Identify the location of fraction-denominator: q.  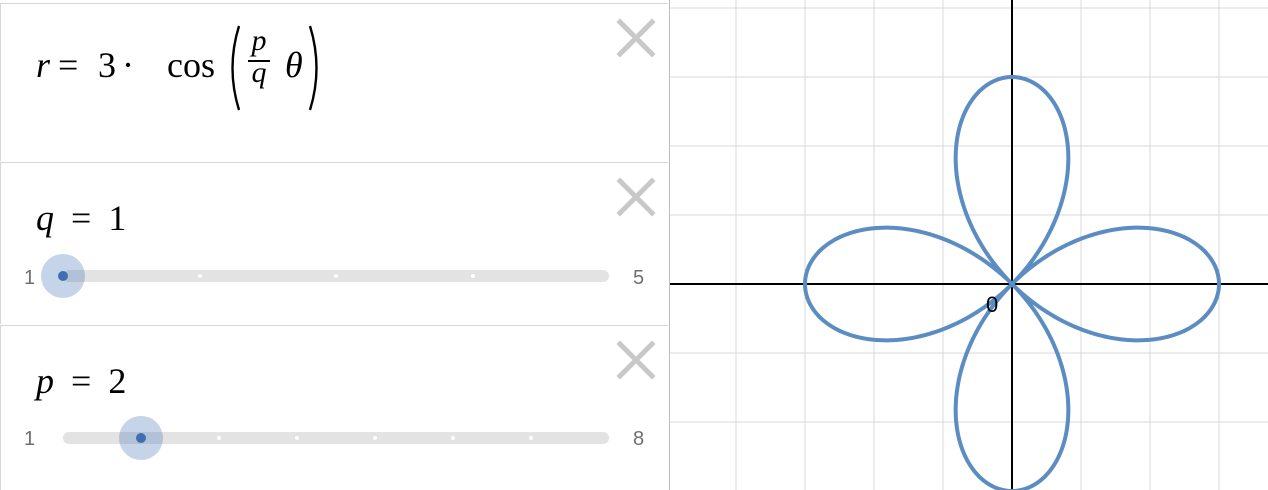
(259, 72).